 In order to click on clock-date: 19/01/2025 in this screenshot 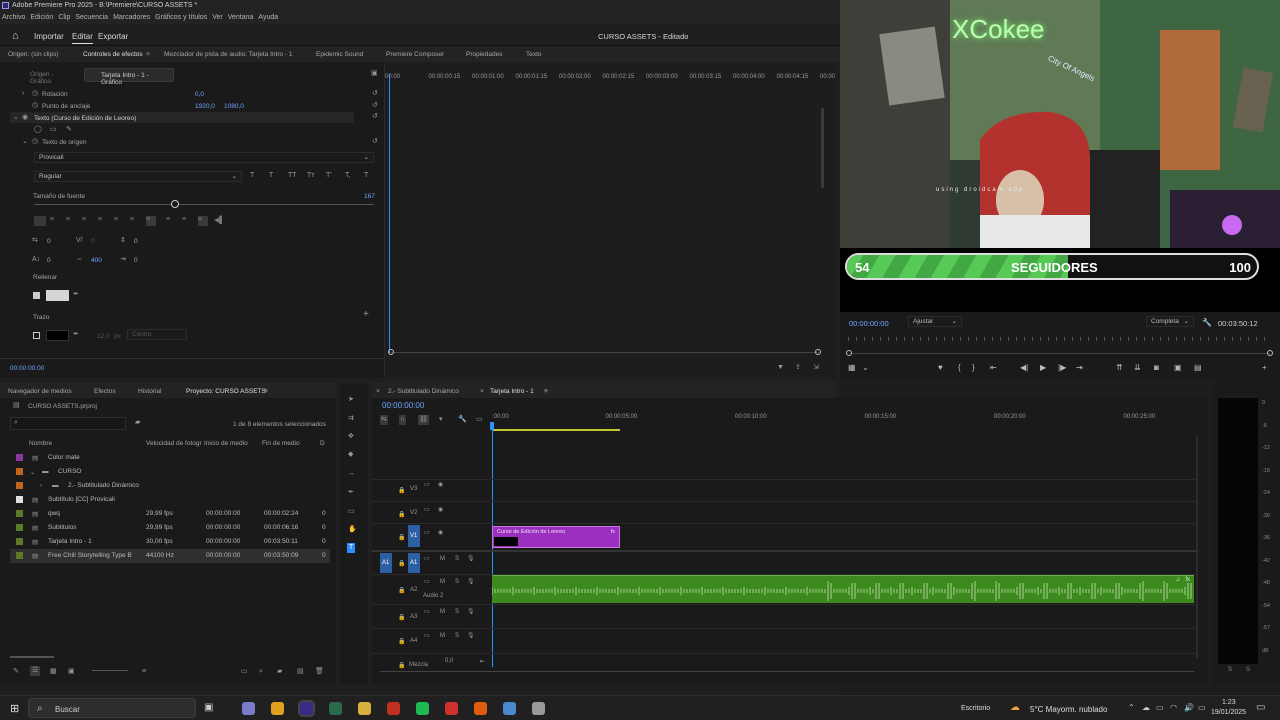, I will do `click(1228, 712)`.